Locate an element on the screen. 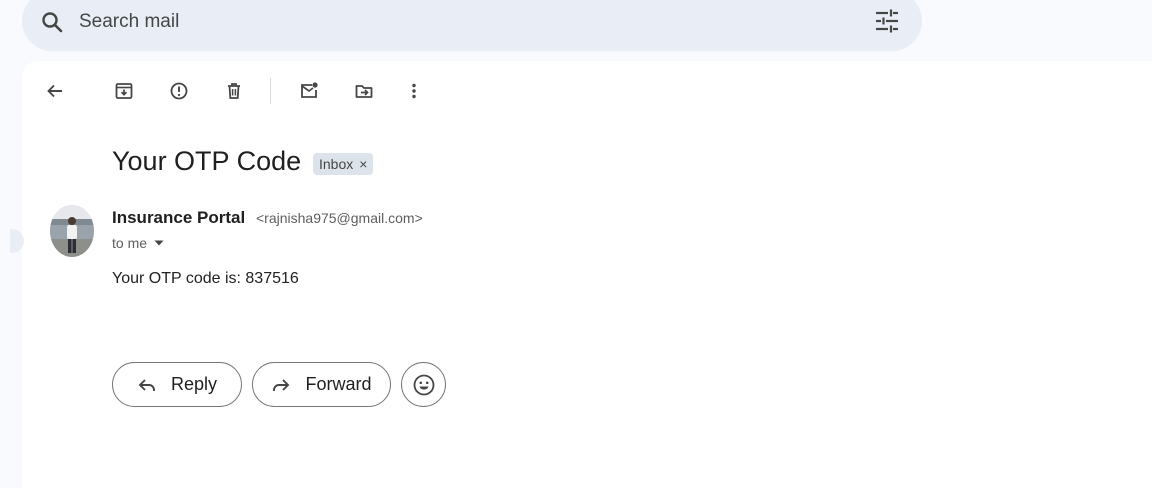  reply-label: Reply is located at coordinates (194, 384).